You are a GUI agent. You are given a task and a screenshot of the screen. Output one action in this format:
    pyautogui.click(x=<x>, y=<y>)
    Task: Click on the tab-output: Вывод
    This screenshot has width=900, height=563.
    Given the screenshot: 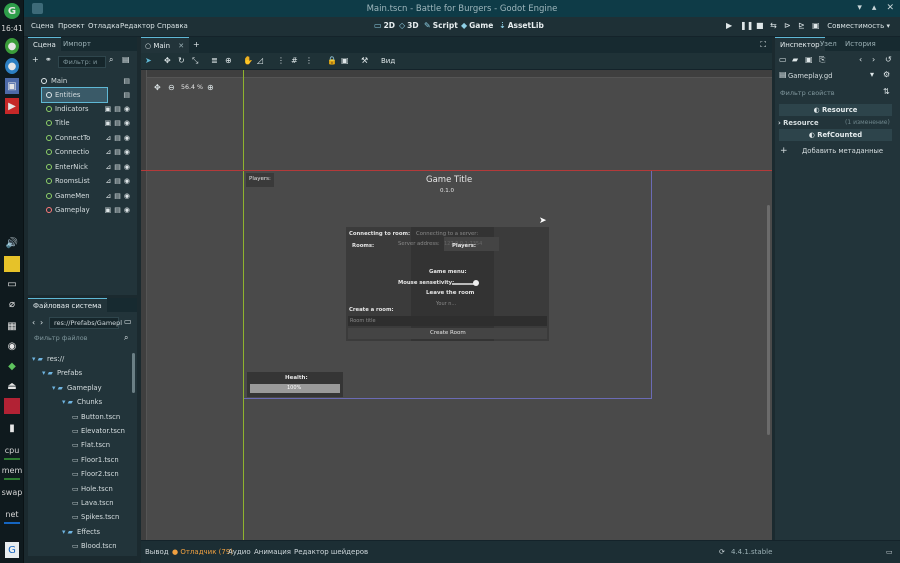 What is the action you would take?
    pyautogui.click(x=157, y=552)
    